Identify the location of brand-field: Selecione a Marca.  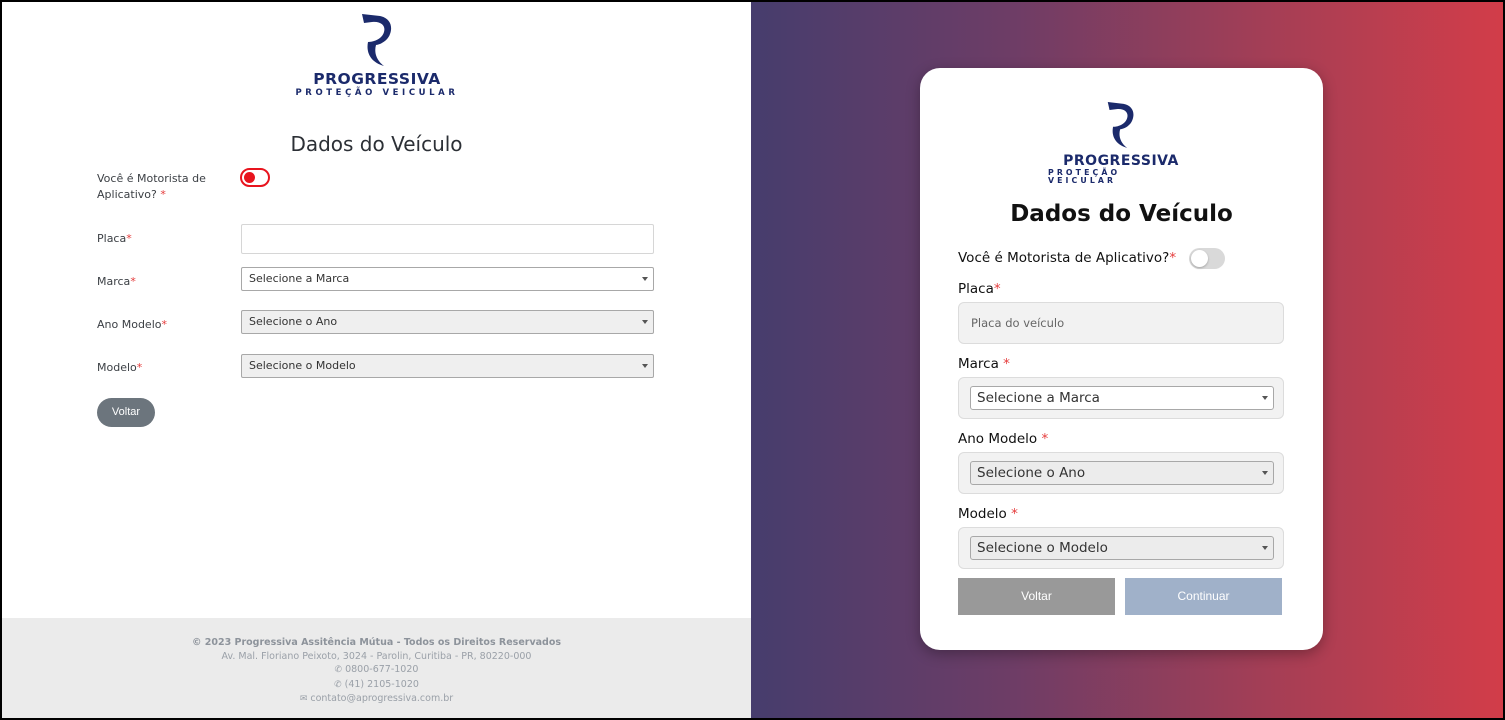
(1121, 398).